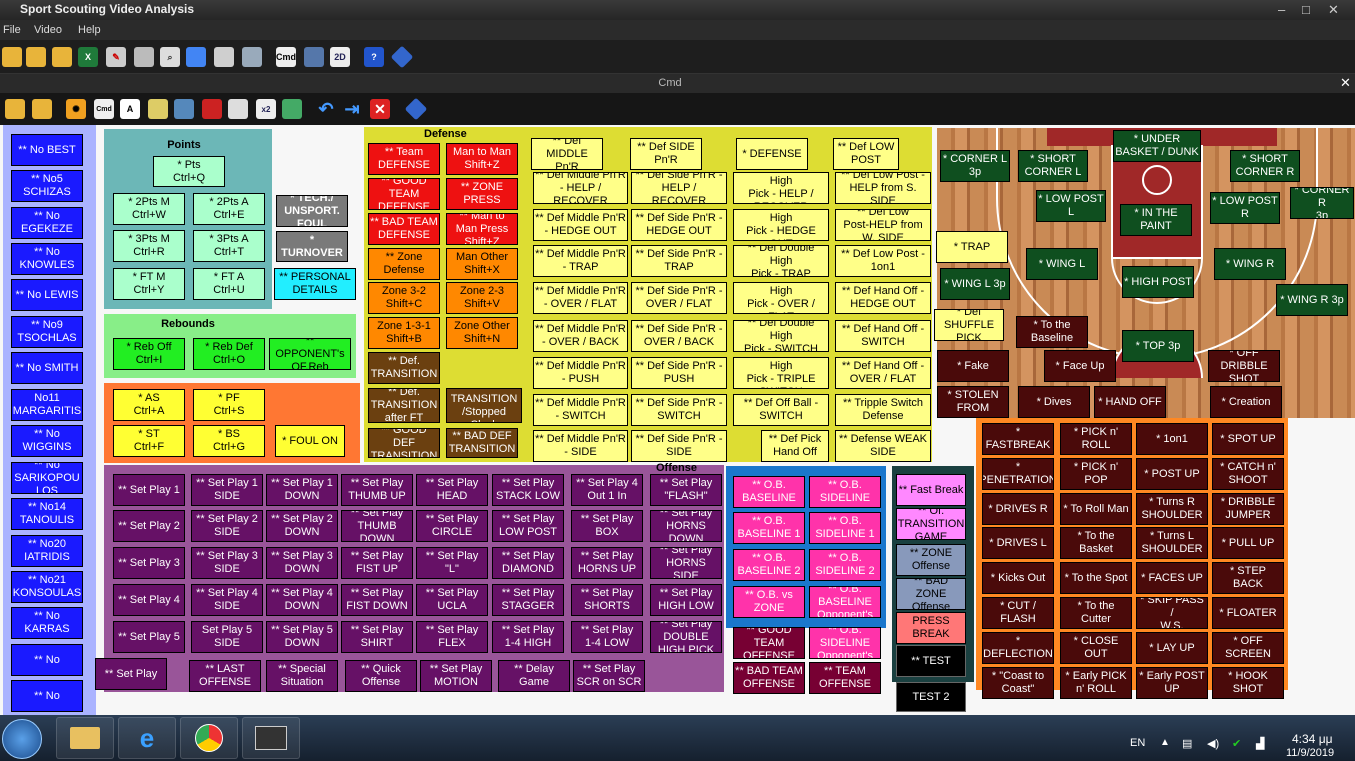 The image size is (1355, 761). Describe the element at coordinates (352, 109) in the screenshot. I see `redo-icon: ⇥` at that location.